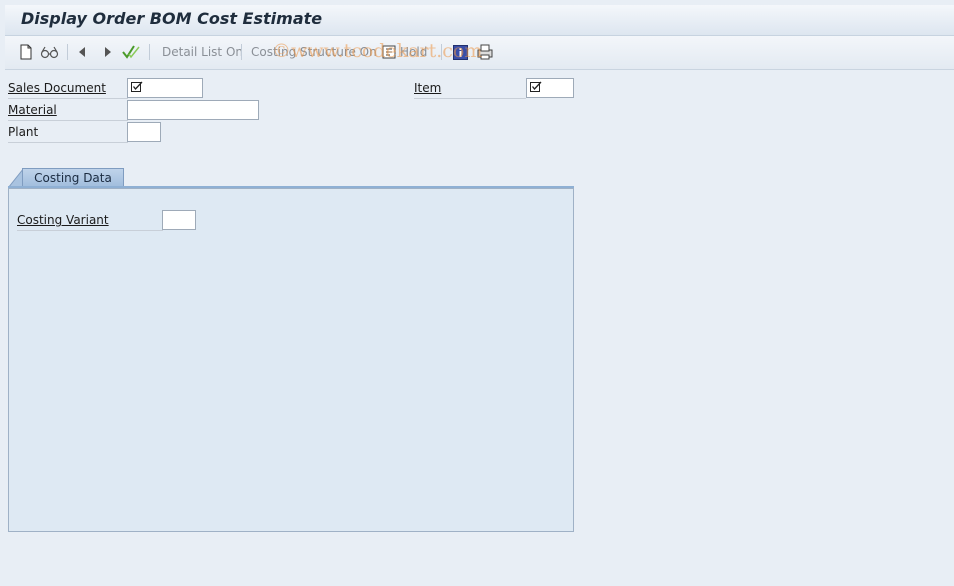 The image size is (954, 586). Describe the element at coordinates (82, 52) in the screenshot. I see `previous-arrow-icon` at that location.